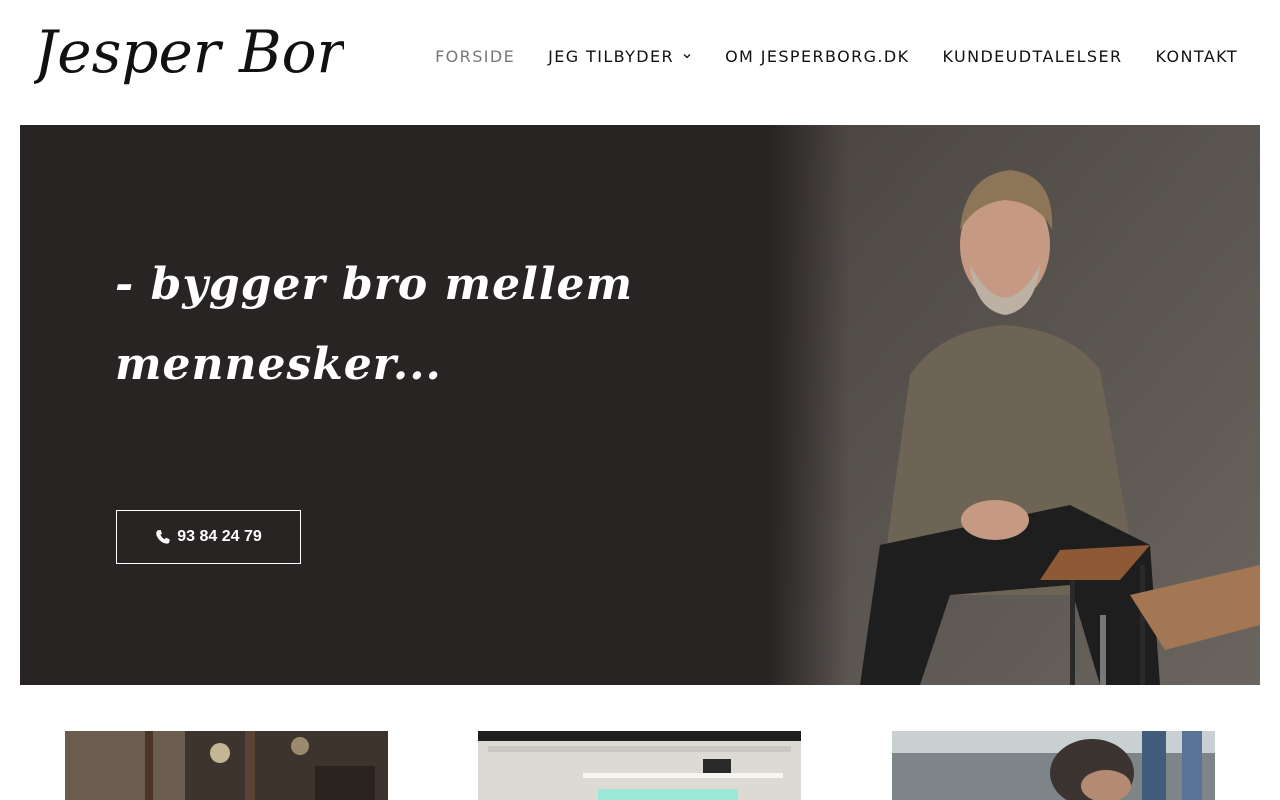 The image size is (1280, 800). I want to click on service-cards, so click(640, 765).